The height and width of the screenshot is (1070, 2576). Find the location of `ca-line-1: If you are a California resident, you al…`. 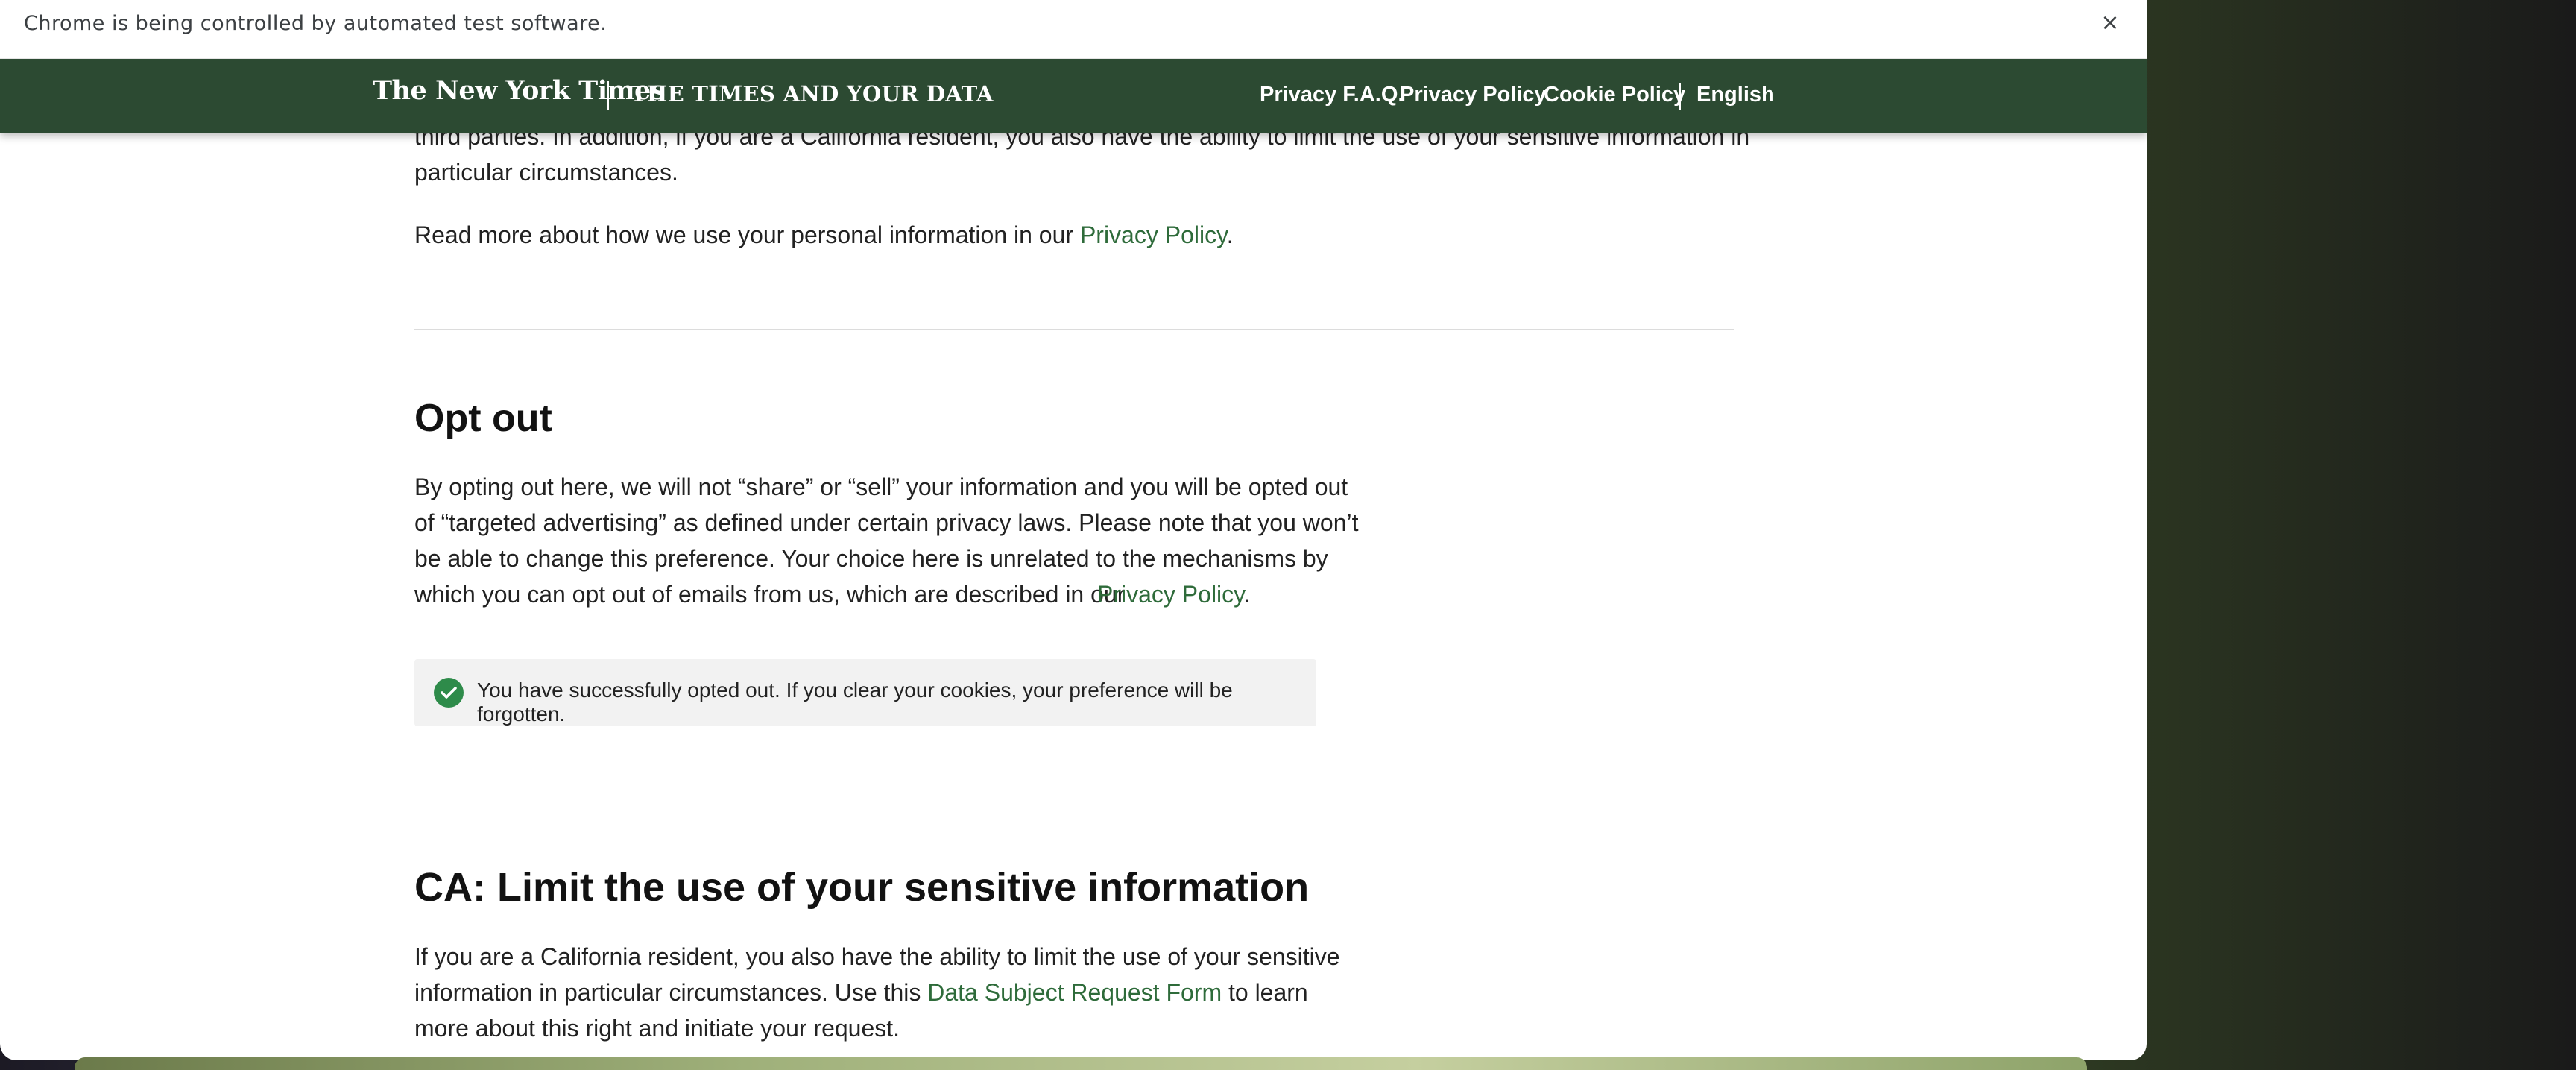

ca-line-1: If you are a California resident, you al… is located at coordinates (877, 957).